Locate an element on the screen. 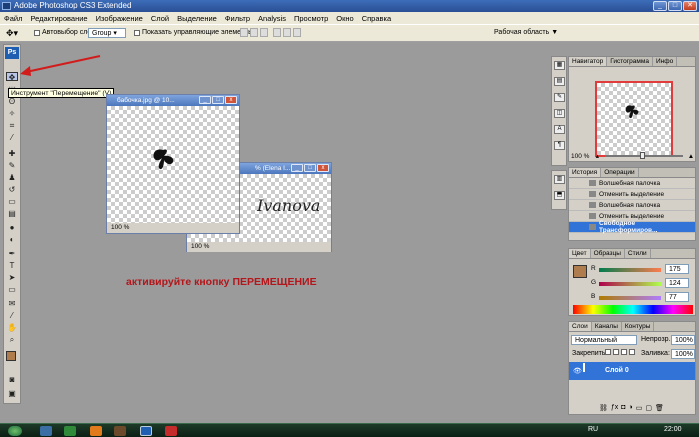 The height and width of the screenshot is (437, 699). align-right-icon is located at coordinates (297, 32).